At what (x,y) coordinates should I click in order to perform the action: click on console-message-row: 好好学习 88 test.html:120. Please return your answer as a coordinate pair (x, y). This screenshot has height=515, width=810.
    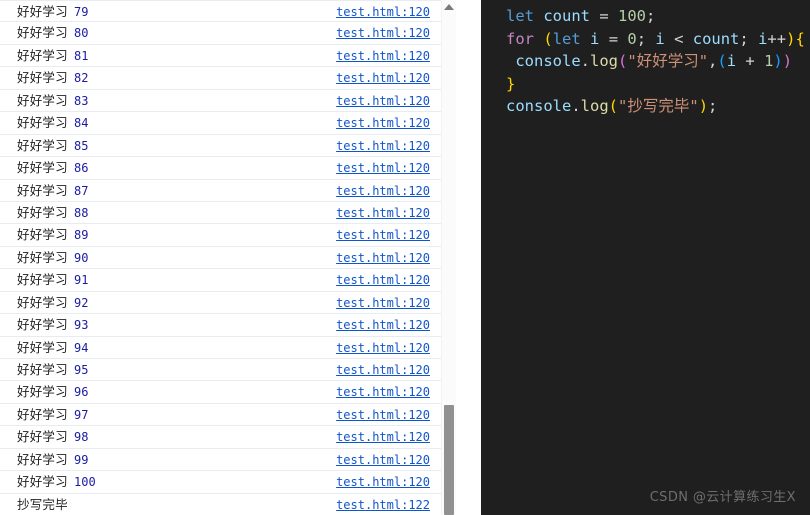
    Looking at the image, I should click on (228, 213).